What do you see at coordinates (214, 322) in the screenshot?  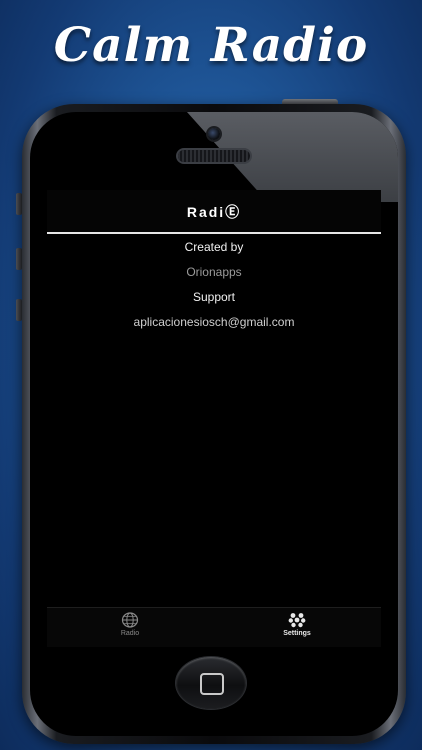 I see `support-email-link: aplicacionesiosch@gmail.com` at bounding box center [214, 322].